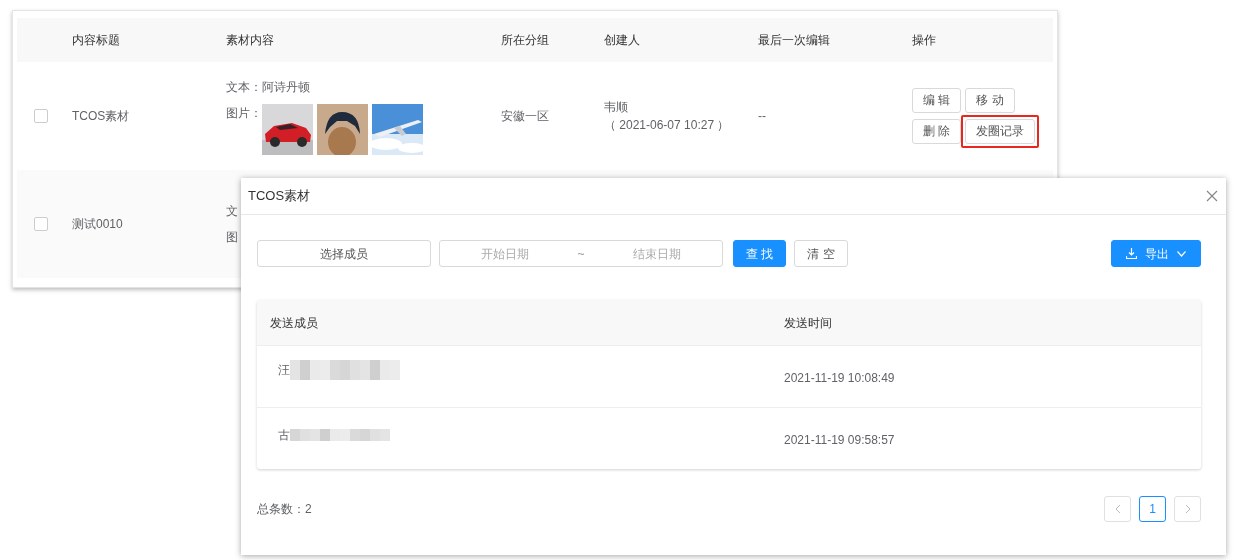 Image resolution: width=1235 pixels, height=560 pixels. I want to click on row-title: 测试0010, so click(97, 224).